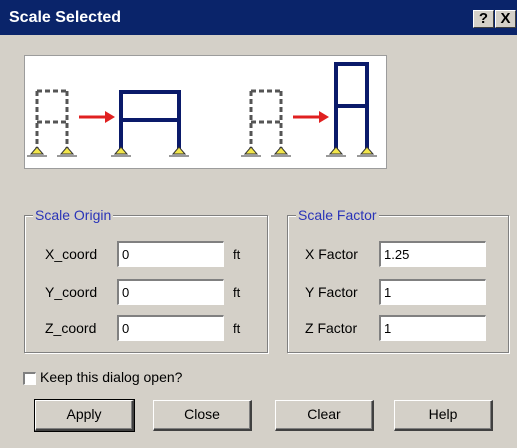  I want to click on apply-button: Apply, so click(84, 415).